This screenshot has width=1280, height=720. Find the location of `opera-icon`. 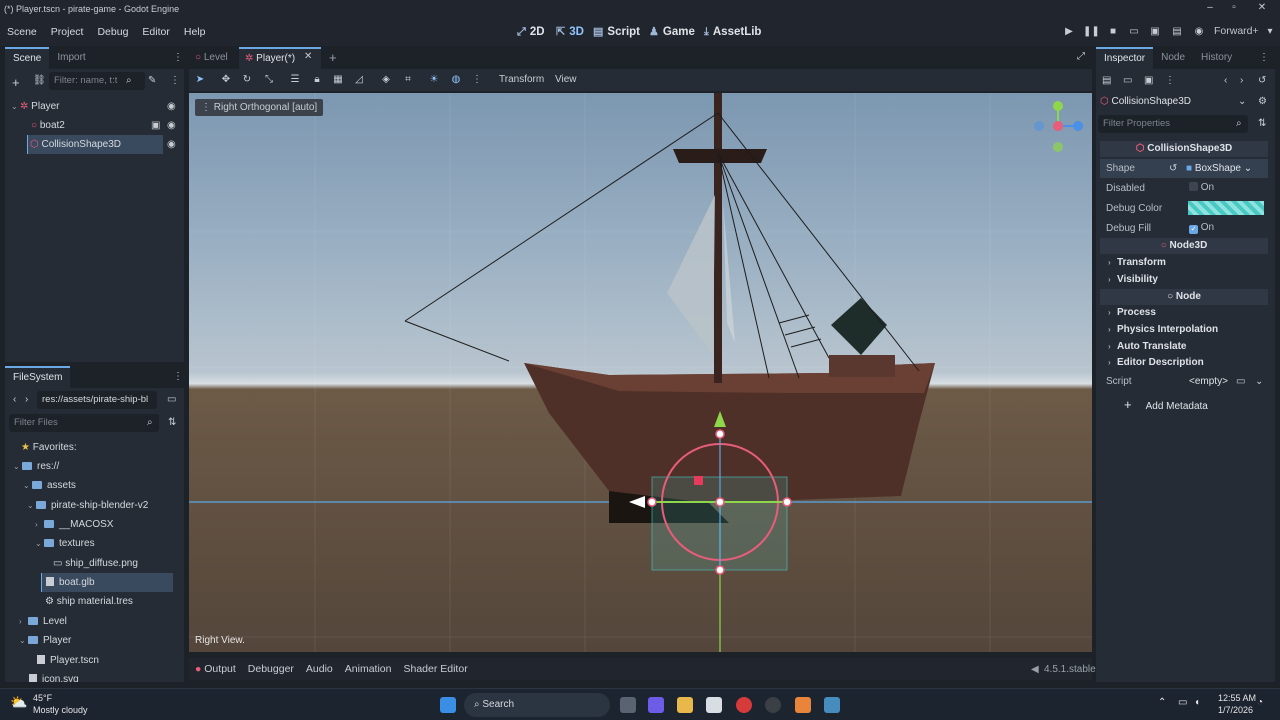

opera-icon is located at coordinates (744, 705).